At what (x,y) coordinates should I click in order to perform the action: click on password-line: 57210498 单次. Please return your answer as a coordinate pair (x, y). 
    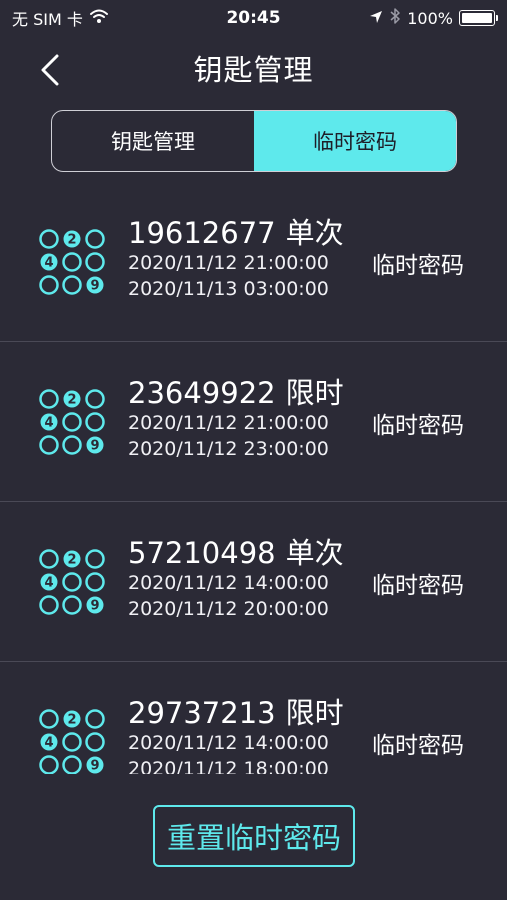
    Looking at the image, I should click on (236, 553).